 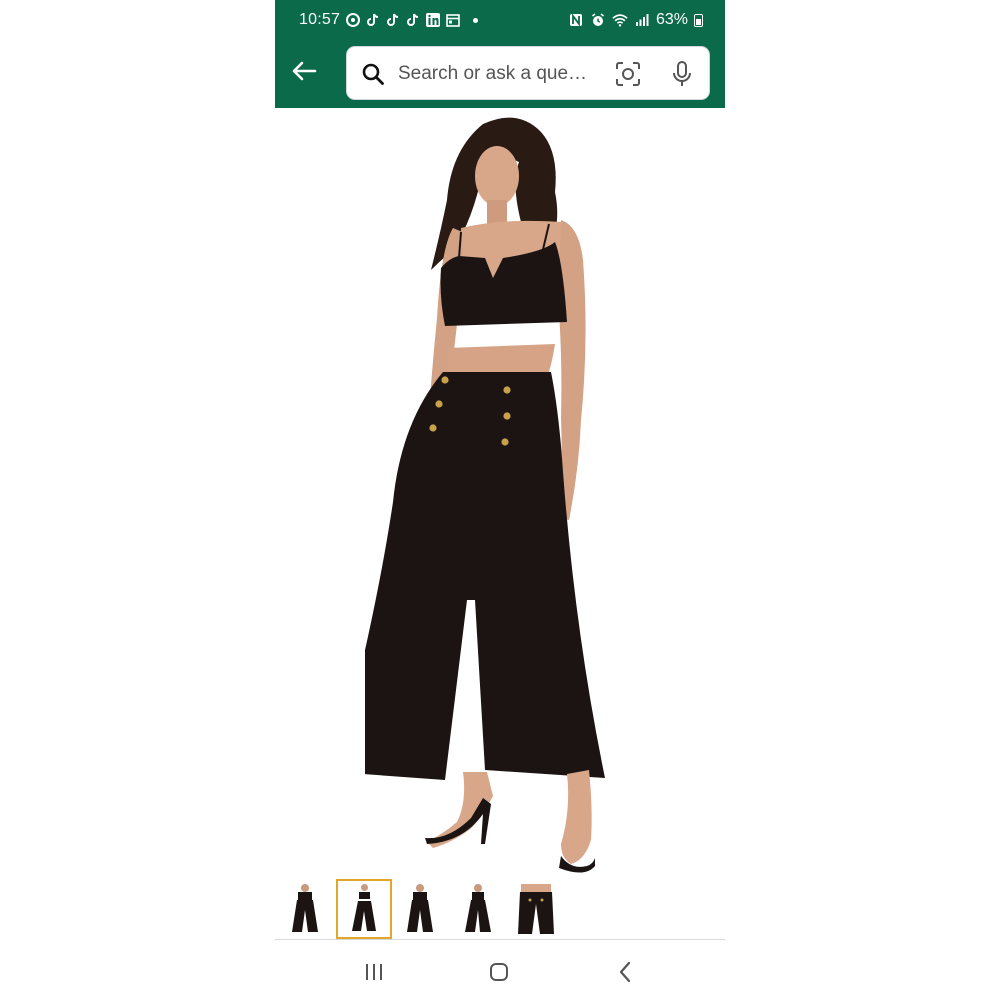 I want to click on calendar-icon, so click(x=453, y=20).